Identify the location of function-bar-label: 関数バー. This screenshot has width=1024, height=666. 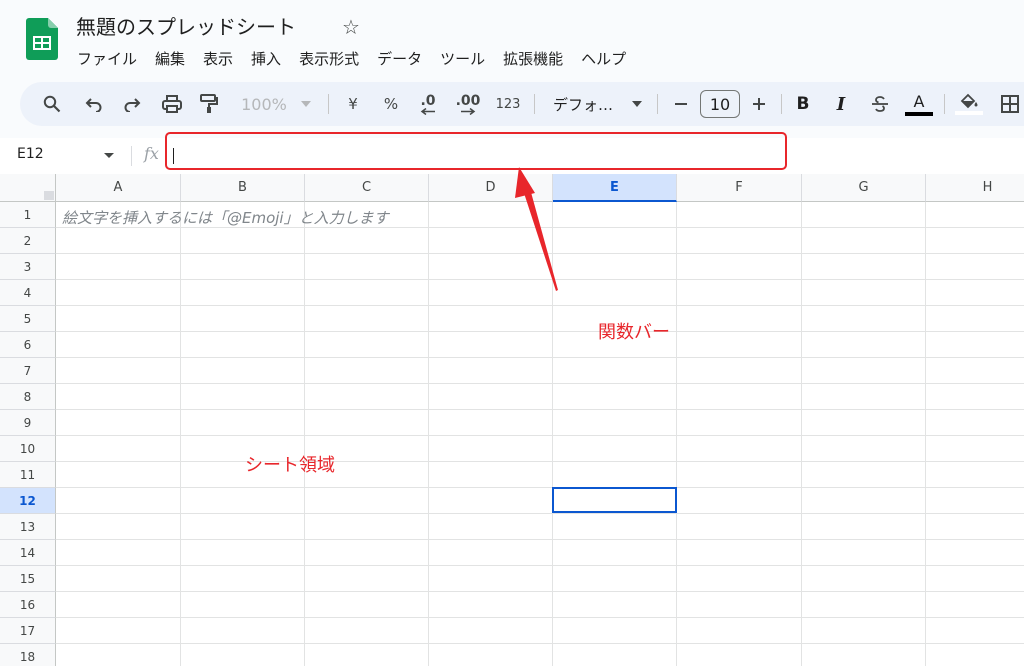
(634, 332).